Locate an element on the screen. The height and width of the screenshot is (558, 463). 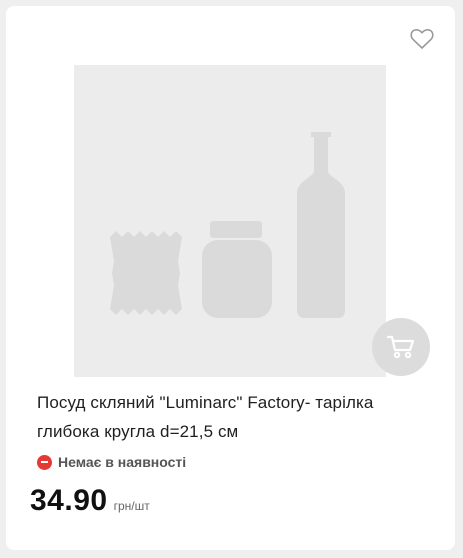
shopping-cart-icon is located at coordinates (400, 347).